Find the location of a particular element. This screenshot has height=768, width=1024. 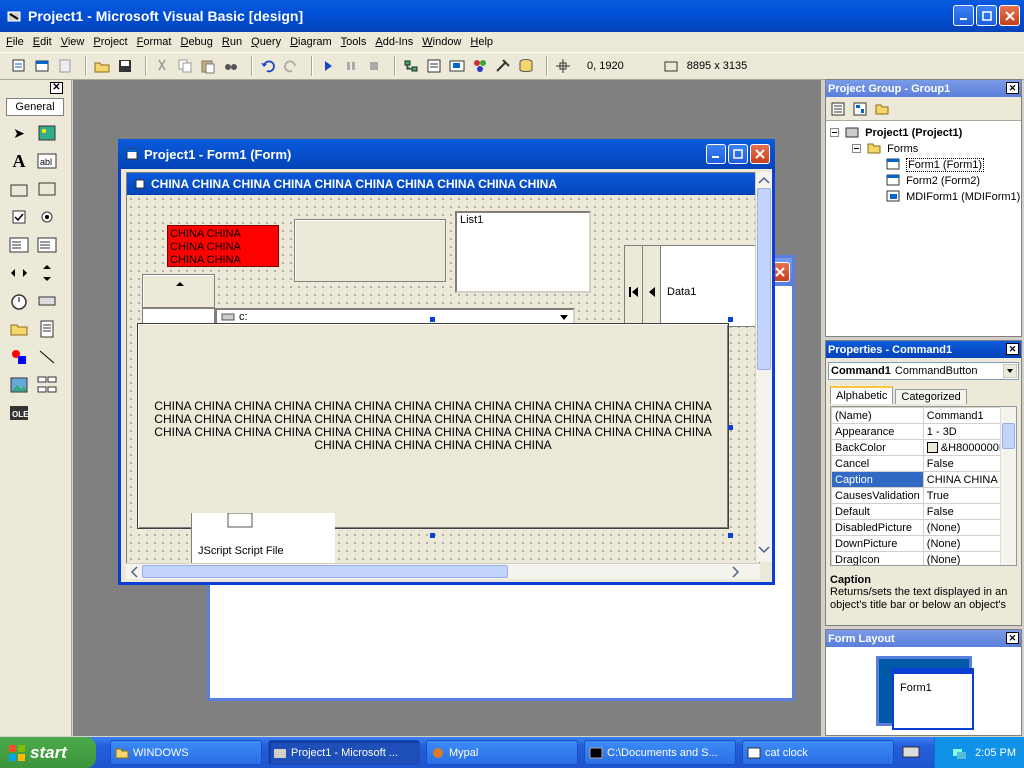

view-code-icon is located at coordinates (838, 109).